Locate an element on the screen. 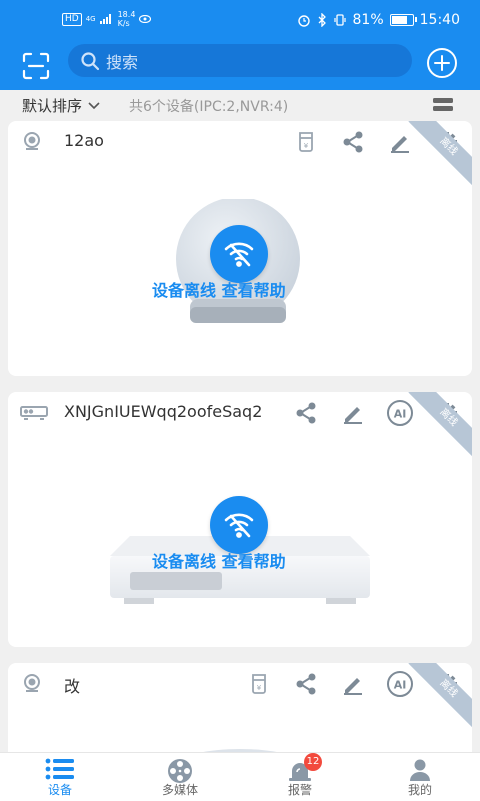 This screenshot has width=480, height=801. scan-button is located at coordinates (36, 66).